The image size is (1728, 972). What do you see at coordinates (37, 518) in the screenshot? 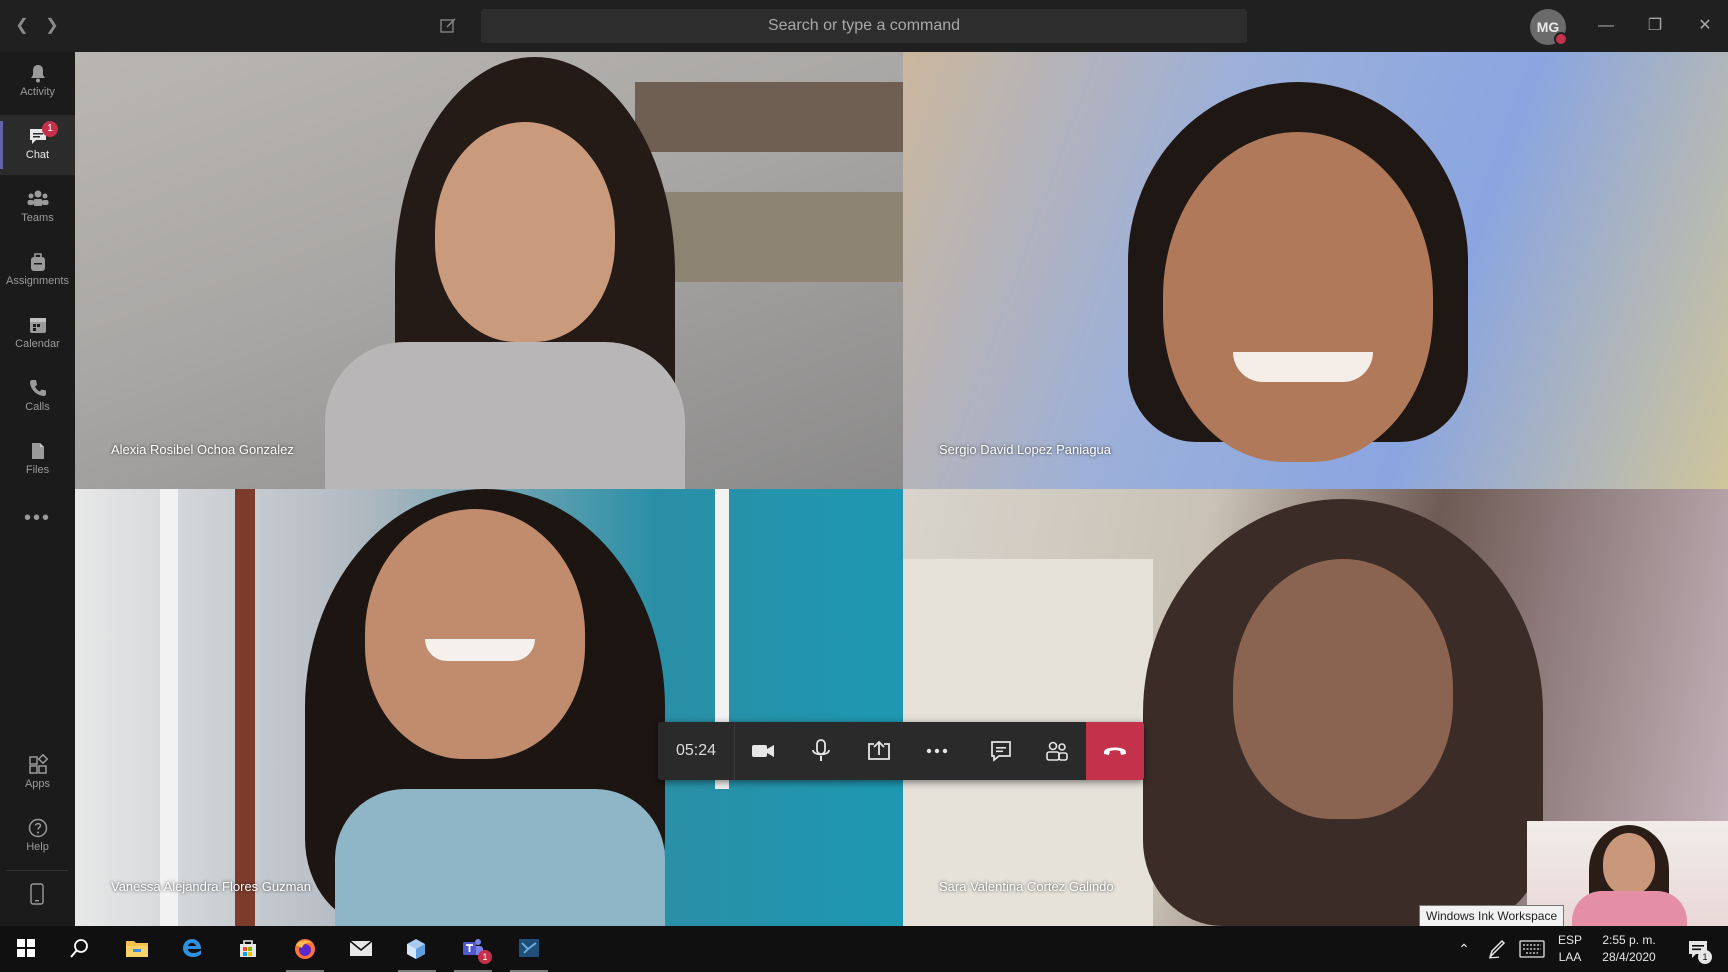
I see `more-apps-icon: •••` at bounding box center [37, 518].